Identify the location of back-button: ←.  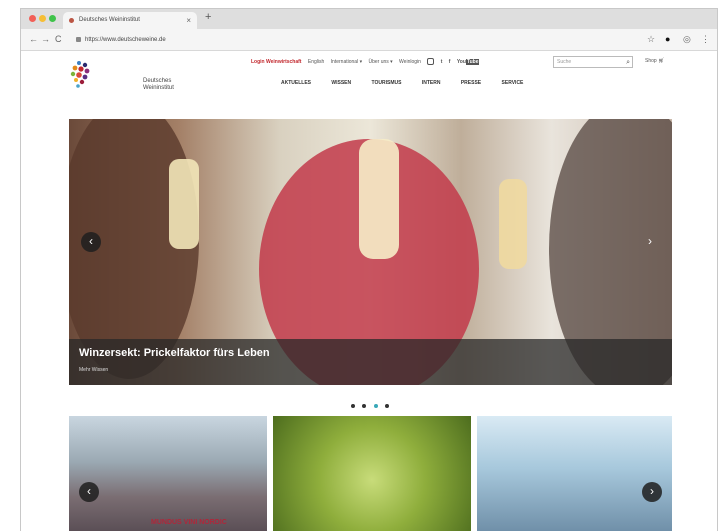
(33, 39).